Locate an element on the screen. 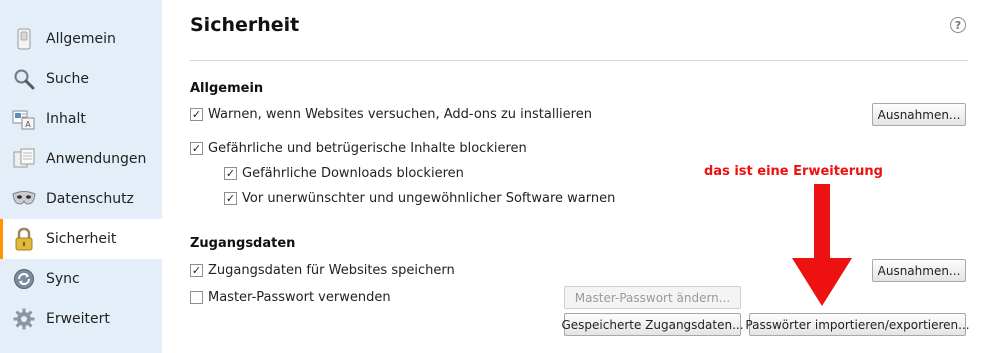  sidebar-item-label: Inhalt is located at coordinates (66, 119).